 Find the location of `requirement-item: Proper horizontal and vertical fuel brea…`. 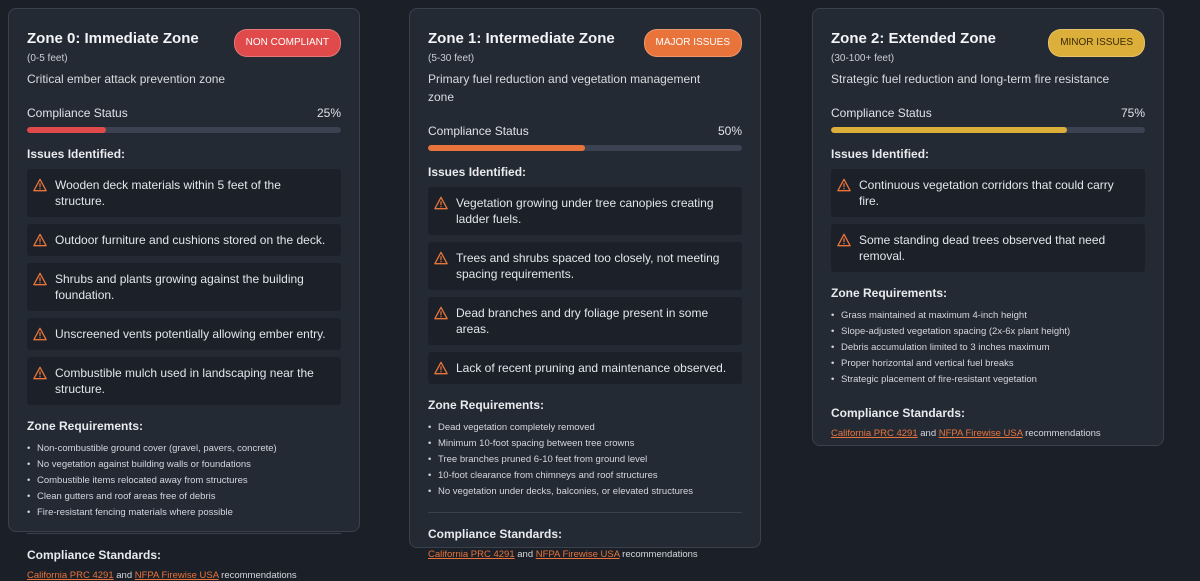

requirement-item: Proper horizontal and vertical fuel brea… is located at coordinates (988, 364).